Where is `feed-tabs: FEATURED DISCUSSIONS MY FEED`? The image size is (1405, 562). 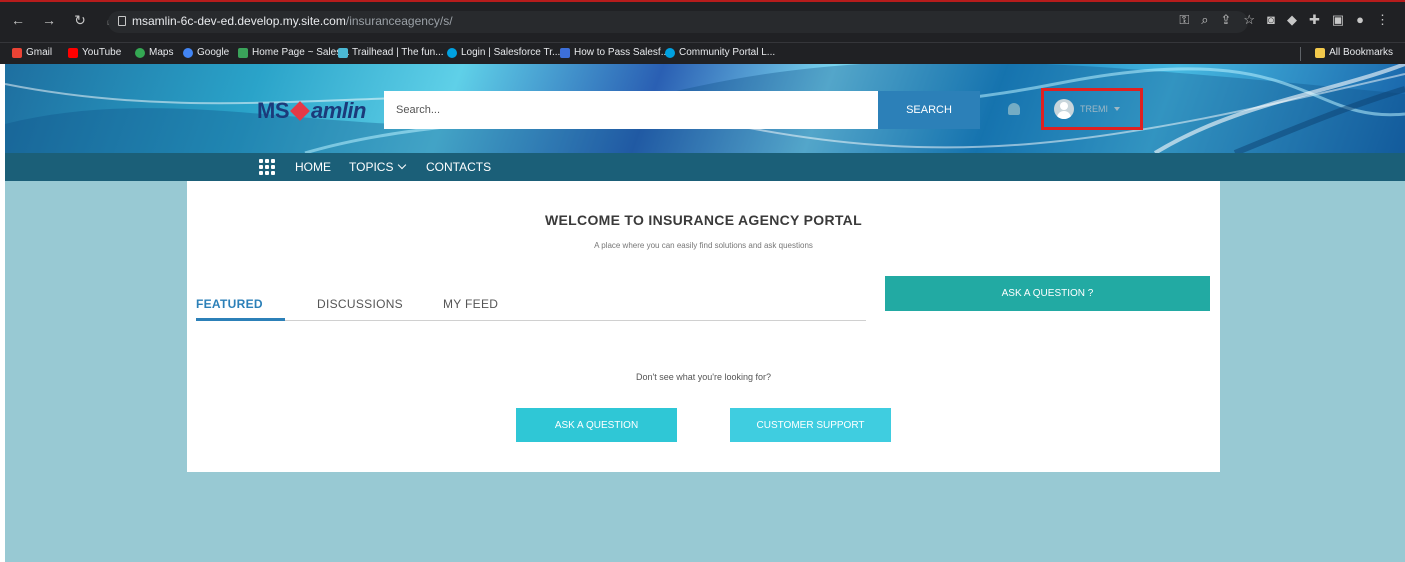 feed-tabs: FEATURED DISCUSSIONS MY FEED is located at coordinates (531, 306).